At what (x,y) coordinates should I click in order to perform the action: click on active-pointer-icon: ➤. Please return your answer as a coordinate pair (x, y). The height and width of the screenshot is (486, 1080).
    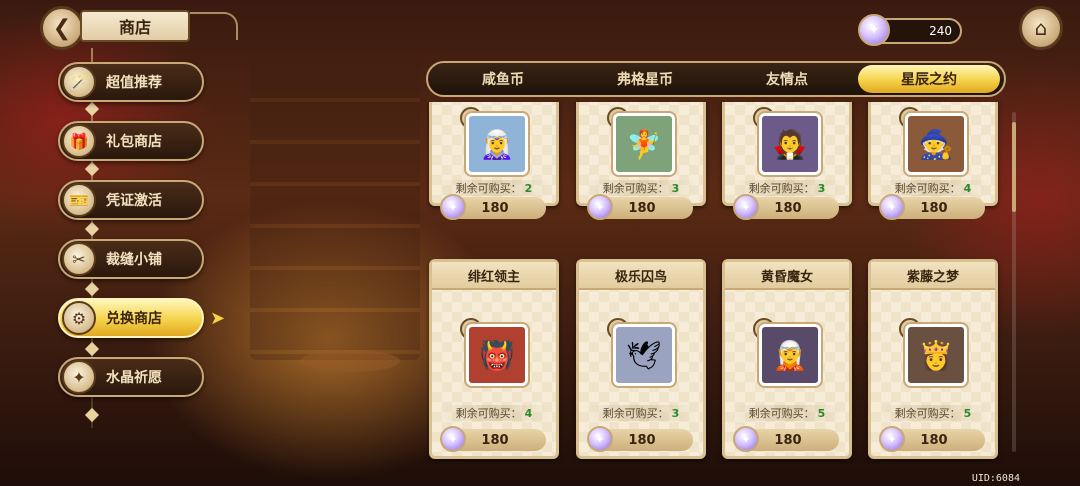
    Looking at the image, I should click on (218, 318).